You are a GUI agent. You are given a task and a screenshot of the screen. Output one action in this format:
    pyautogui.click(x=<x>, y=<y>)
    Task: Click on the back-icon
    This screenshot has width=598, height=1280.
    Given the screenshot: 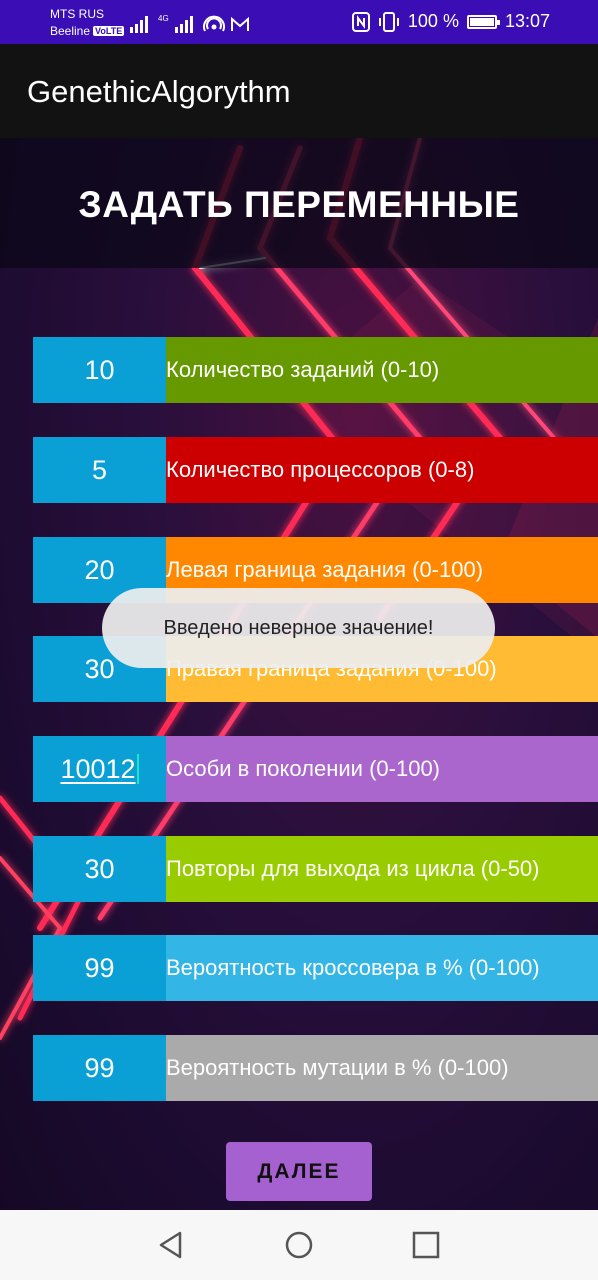 What is the action you would take?
    pyautogui.click(x=171, y=1245)
    